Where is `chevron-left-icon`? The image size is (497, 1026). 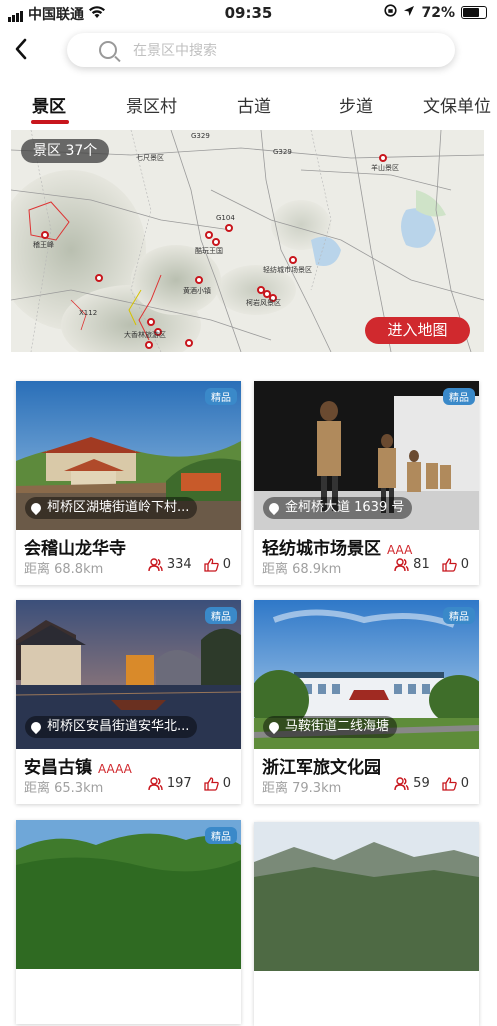 chevron-left-icon is located at coordinates (21, 49).